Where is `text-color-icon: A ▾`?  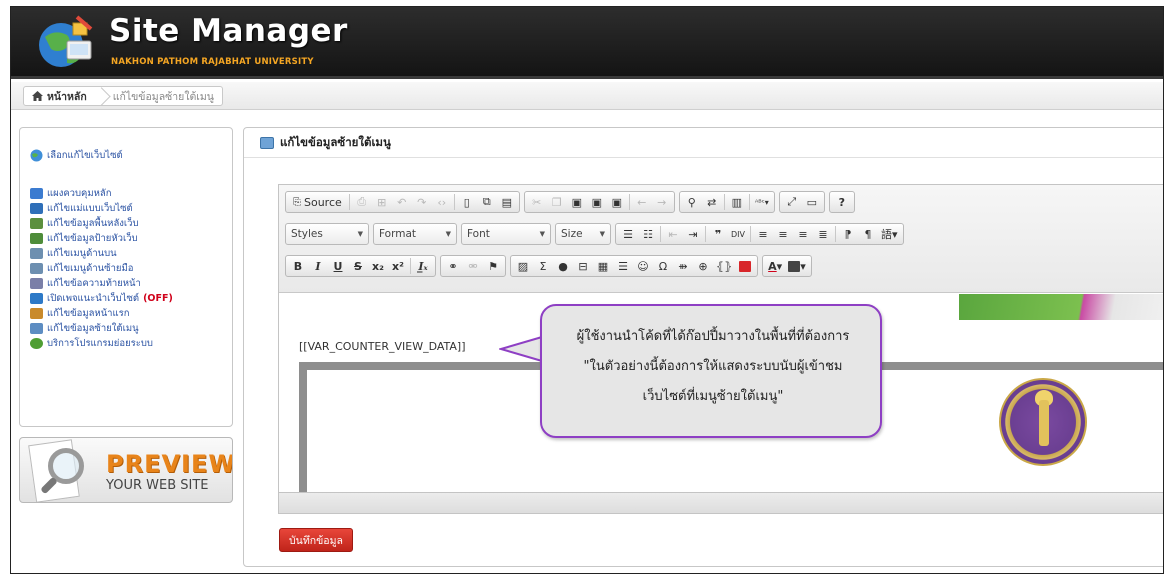 text-color-icon: A ▾ is located at coordinates (775, 266).